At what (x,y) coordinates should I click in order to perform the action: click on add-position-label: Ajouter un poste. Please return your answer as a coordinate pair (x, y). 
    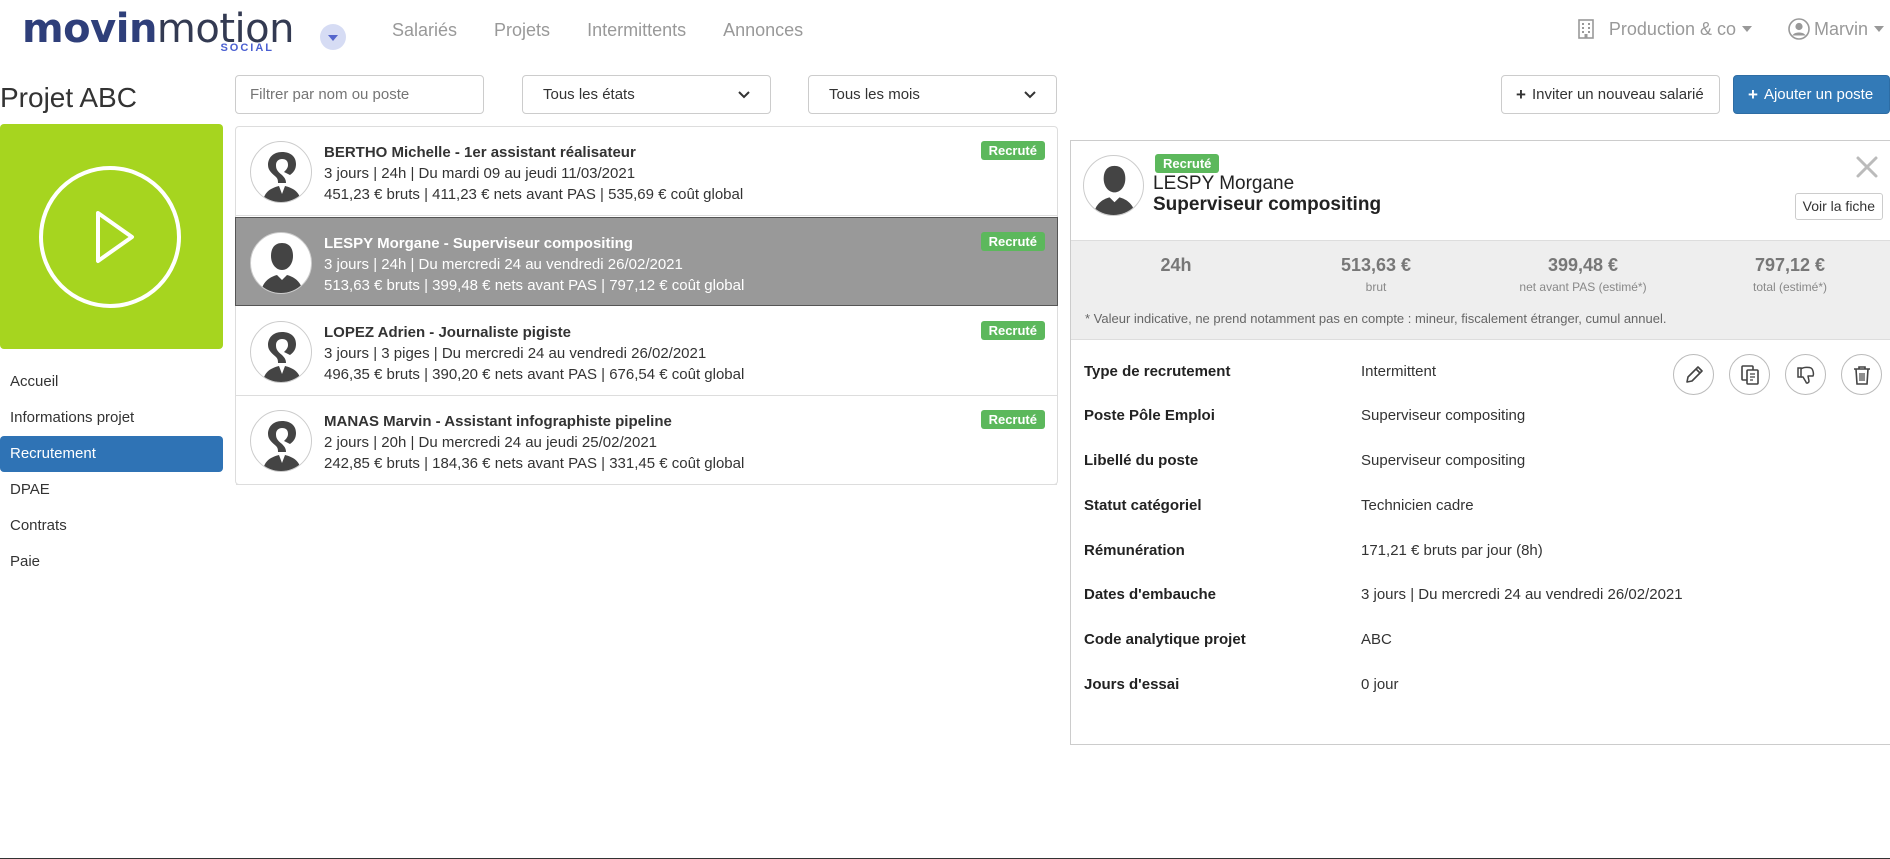
    Looking at the image, I should click on (1818, 94).